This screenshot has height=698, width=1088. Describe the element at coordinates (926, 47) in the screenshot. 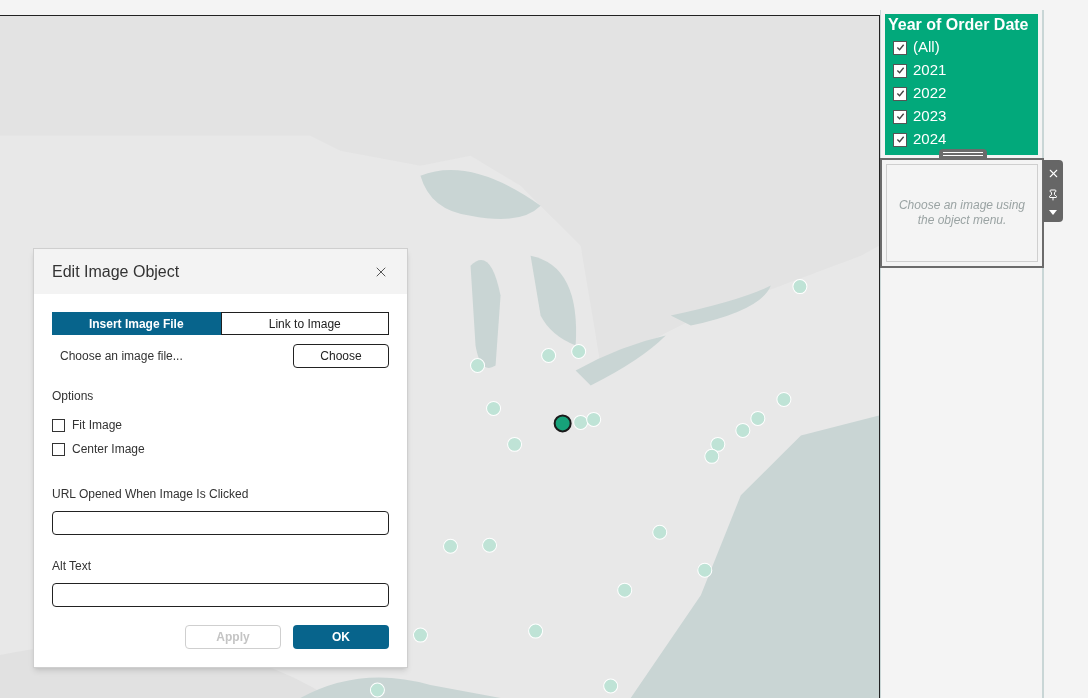

I see `filter-item-label: (All)` at that location.